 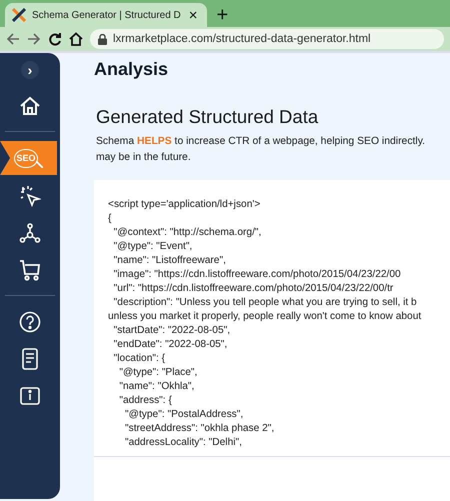 What do you see at coordinates (158, 373) in the screenshot?
I see `code-line: "@type": "Place",` at bounding box center [158, 373].